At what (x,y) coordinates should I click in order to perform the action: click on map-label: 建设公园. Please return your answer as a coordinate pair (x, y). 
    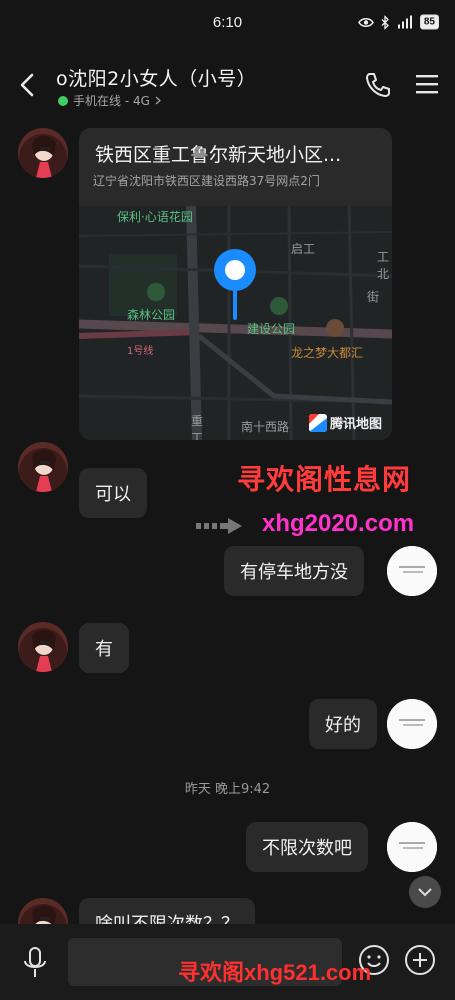
    Looking at the image, I should click on (271, 329).